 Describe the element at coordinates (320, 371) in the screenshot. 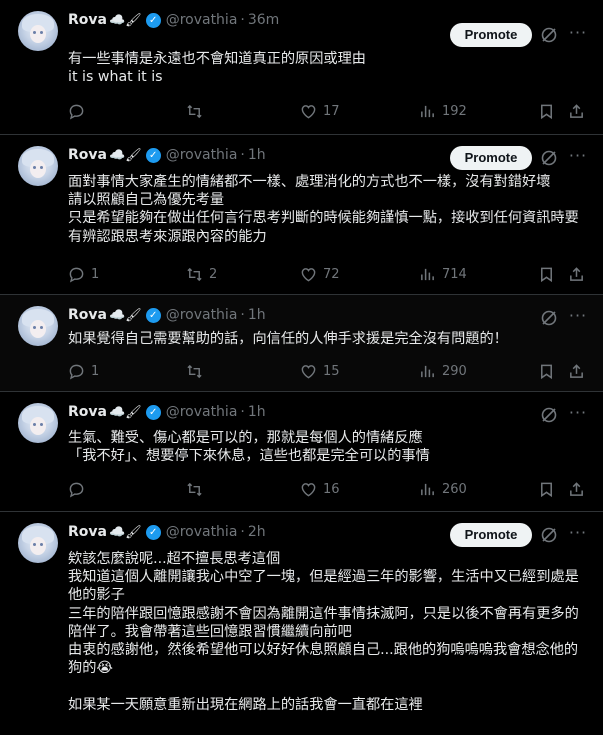

I see `like-button: 15` at that location.